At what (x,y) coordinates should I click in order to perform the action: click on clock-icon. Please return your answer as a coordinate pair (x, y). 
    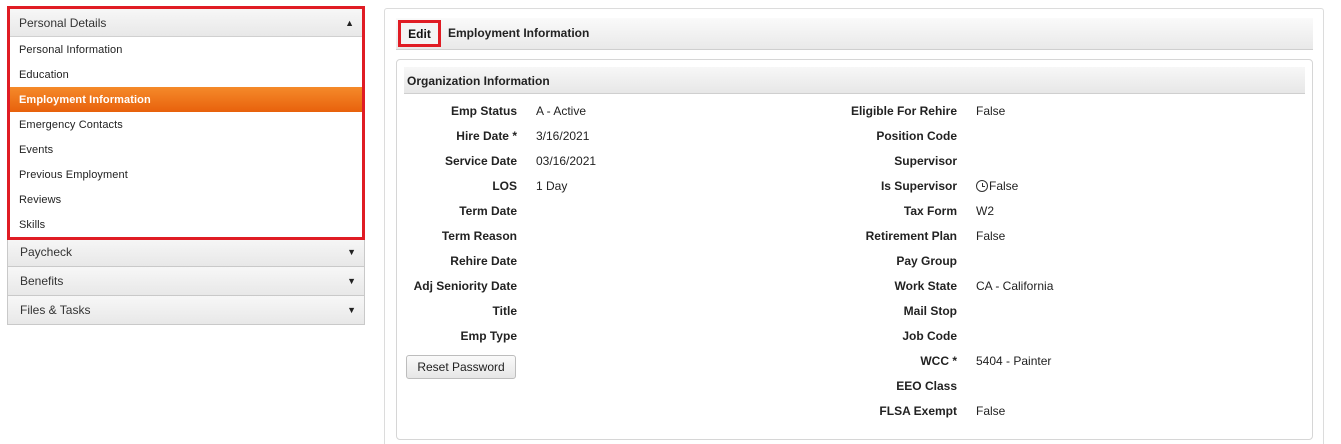
    Looking at the image, I should click on (982, 186).